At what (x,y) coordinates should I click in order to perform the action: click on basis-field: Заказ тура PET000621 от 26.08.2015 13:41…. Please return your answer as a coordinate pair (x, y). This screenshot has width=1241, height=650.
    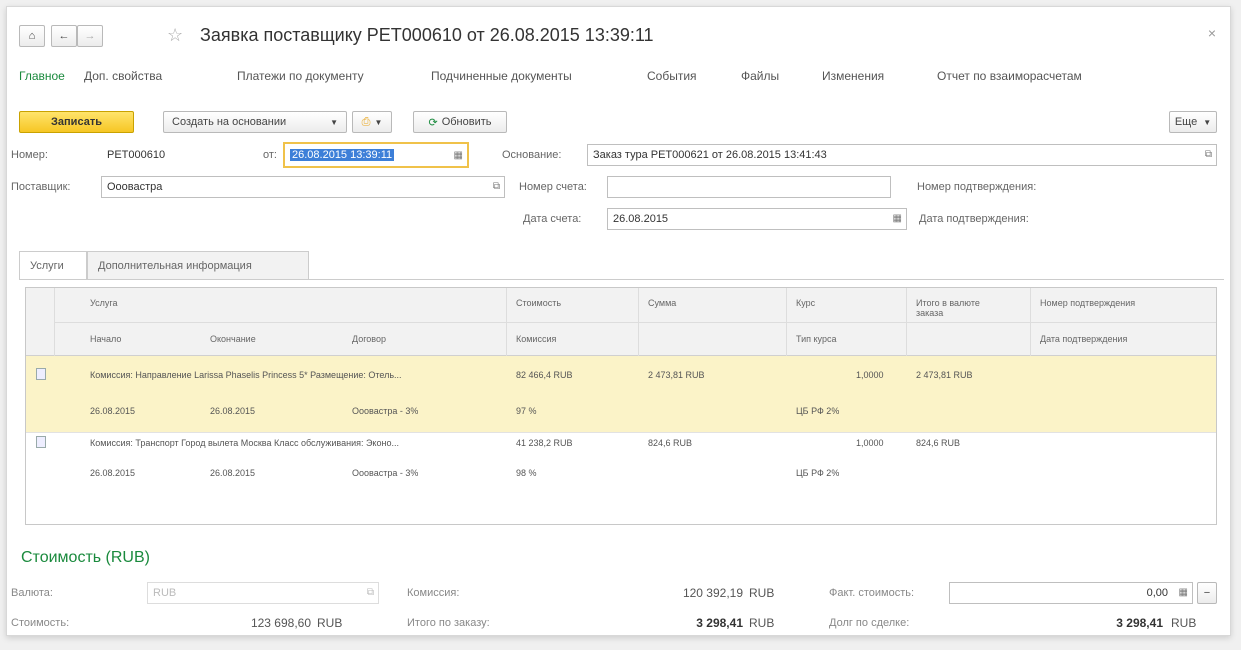
    Looking at the image, I should click on (902, 155).